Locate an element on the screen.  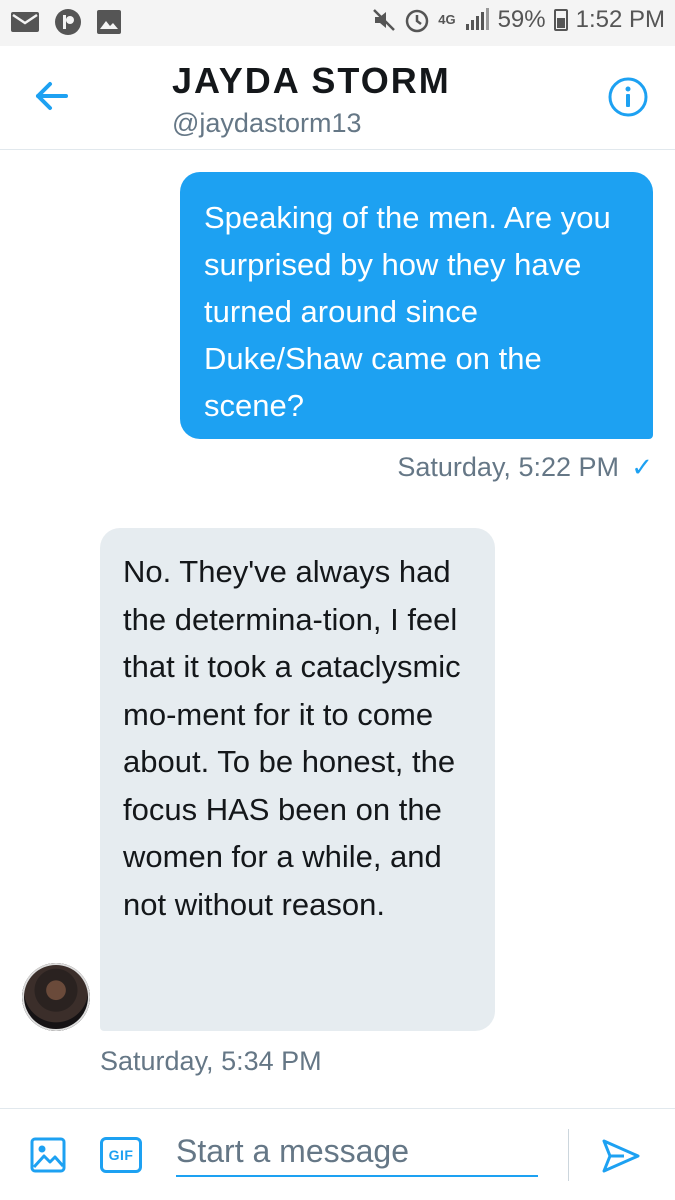
info-icon is located at coordinates (628, 97).